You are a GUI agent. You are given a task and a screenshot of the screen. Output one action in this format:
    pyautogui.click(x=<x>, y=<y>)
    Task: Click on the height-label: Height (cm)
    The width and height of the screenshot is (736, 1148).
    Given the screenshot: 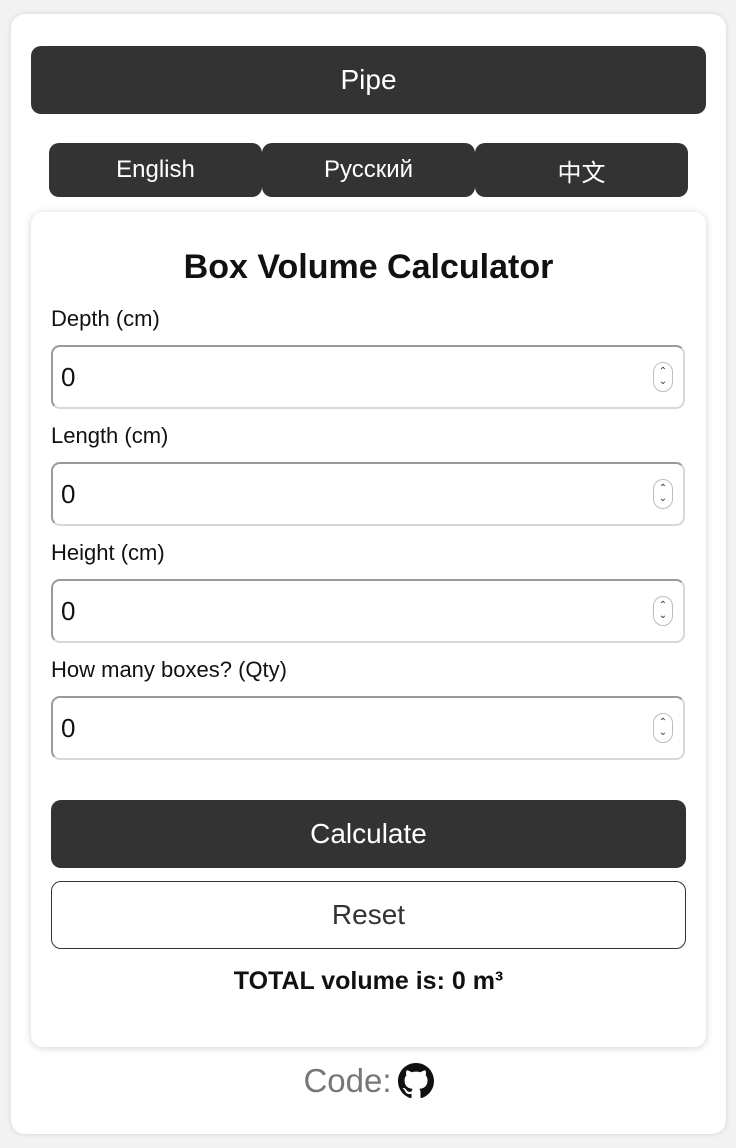 What is the action you would take?
    pyautogui.click(x=108, y=552)
    